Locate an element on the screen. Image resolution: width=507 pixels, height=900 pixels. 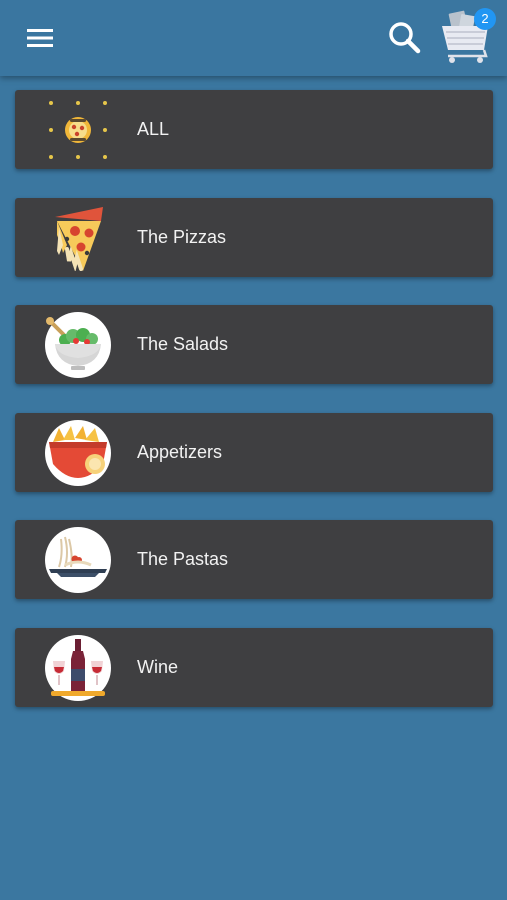
category-label: Wine is located at coordinates (158, 667).